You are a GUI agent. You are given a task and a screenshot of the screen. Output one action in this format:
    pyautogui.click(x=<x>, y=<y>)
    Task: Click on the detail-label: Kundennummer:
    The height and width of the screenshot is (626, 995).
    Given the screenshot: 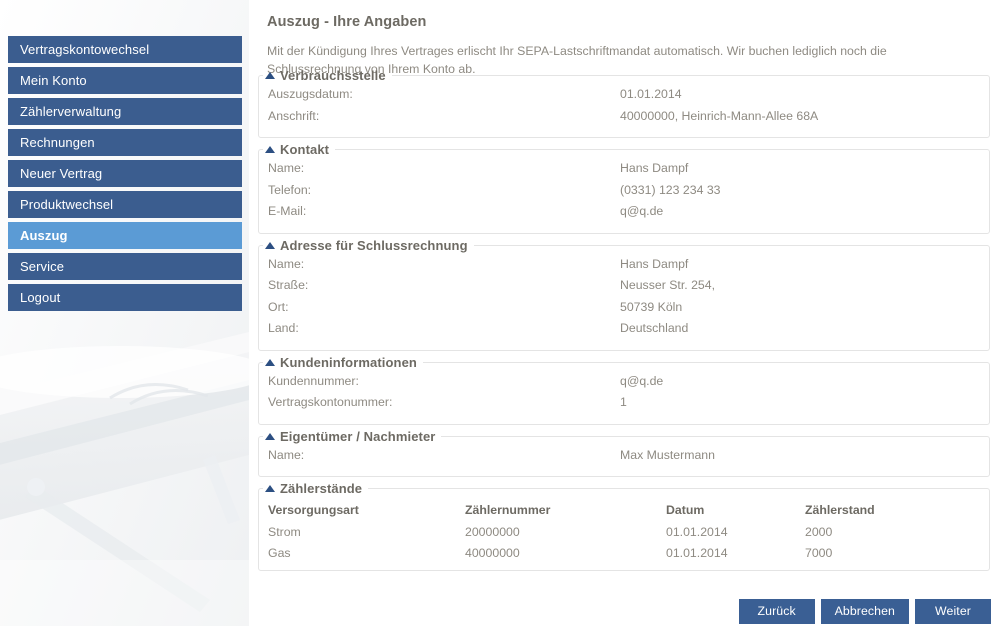 What is the action you would take?
    pyautogui.click(x=313, y=380)
    